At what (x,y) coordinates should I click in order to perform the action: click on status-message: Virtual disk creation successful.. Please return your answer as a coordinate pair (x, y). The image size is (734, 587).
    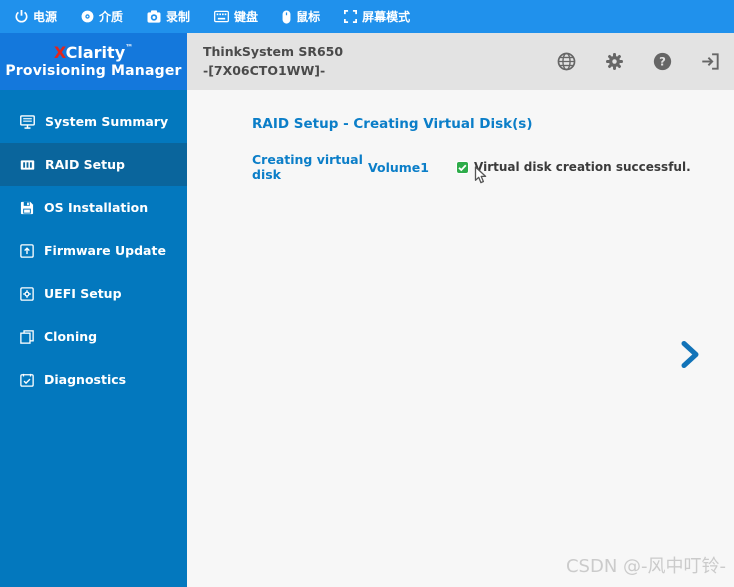
    Looking at the image, I should click on (582, 167).